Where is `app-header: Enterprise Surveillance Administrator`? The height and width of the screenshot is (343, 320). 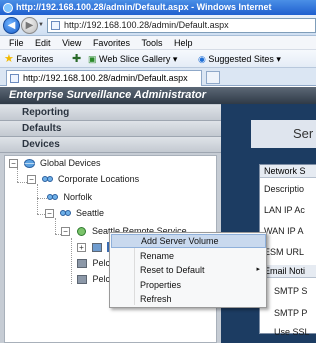
app-header: Enterprise Surveillance Administrator is located at coordinates (158, 95).